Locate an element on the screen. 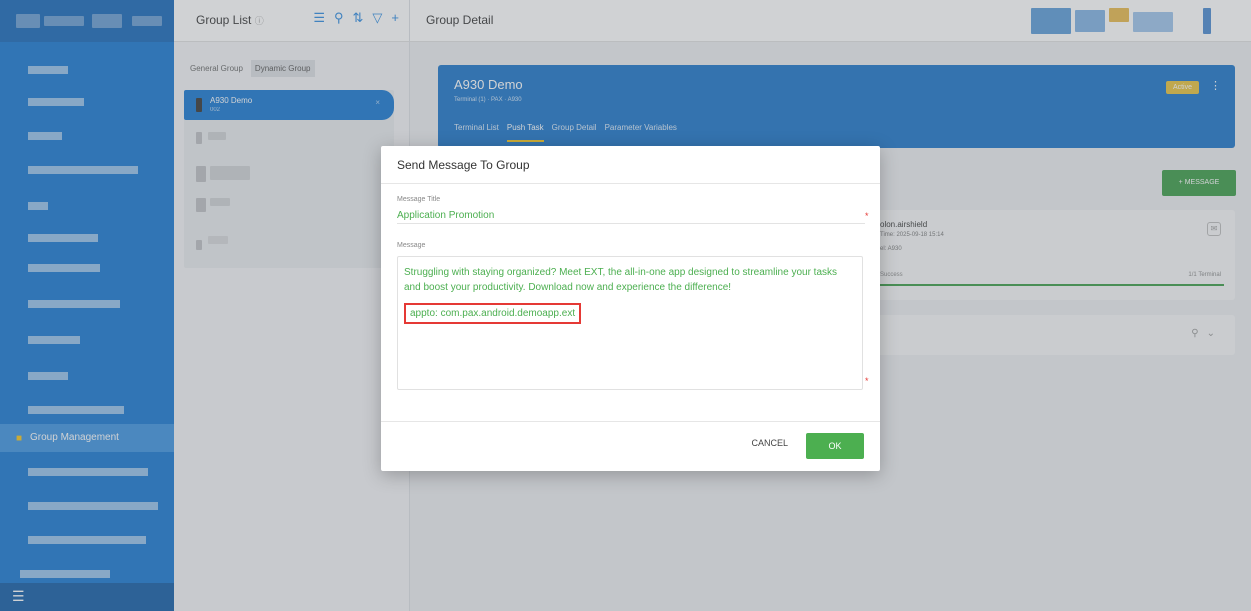 This screenshot has height=611, width=1251. message-title-label: Message Title is located at coordinates (419, 199).